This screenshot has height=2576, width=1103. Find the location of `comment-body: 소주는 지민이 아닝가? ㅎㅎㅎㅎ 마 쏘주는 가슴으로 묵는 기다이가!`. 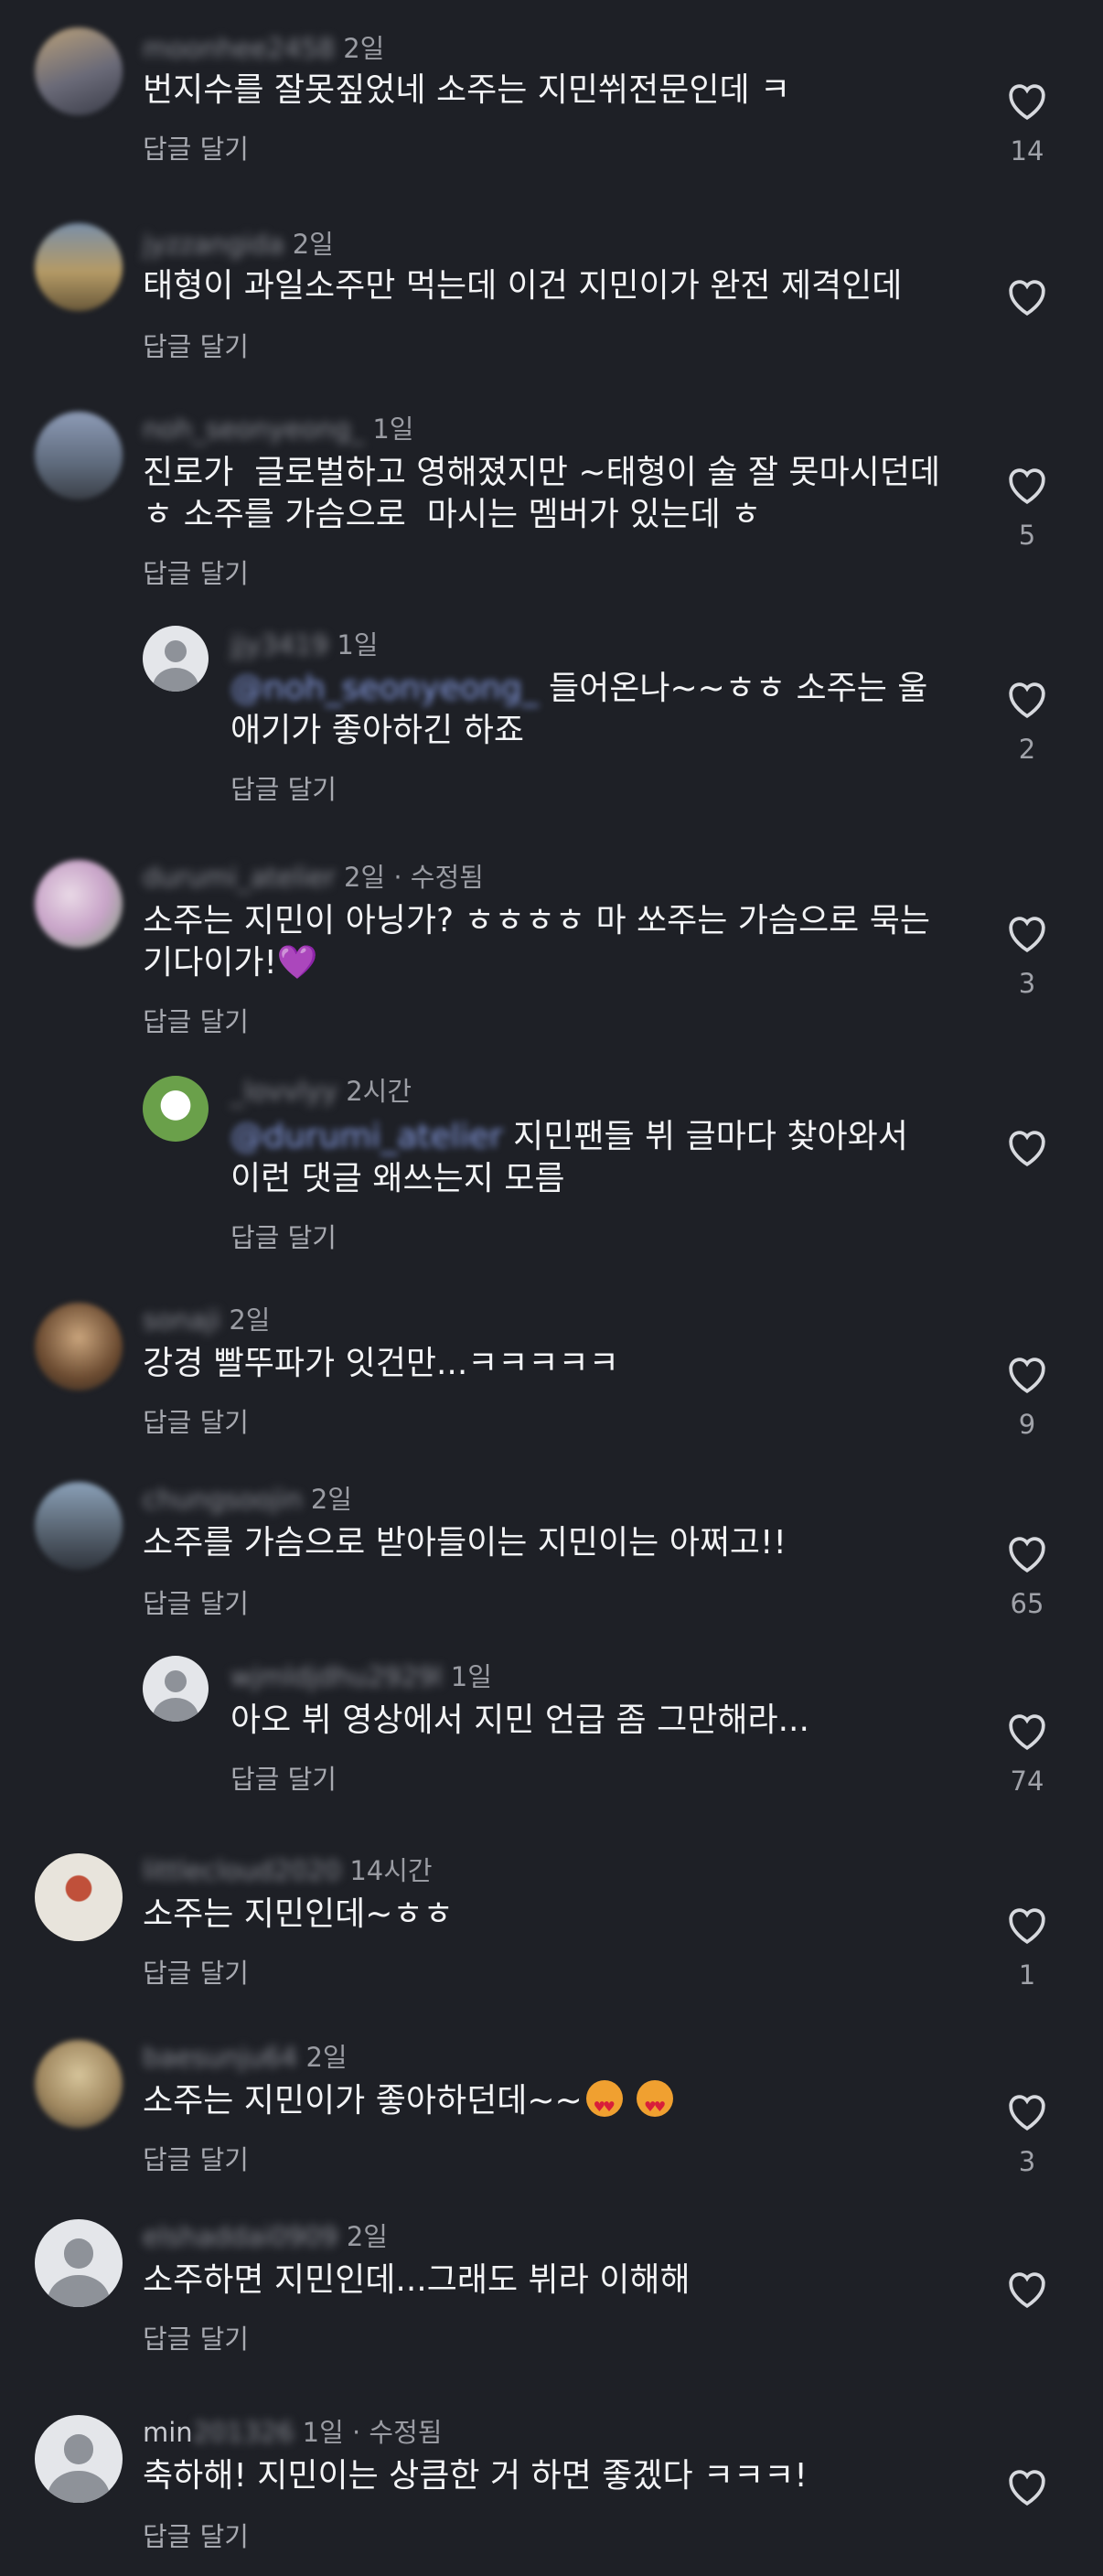

comment-body: 소주는 지민이 아닝가? ㅎㅎㅎㅎ 마 쏘주는 가슴으로 묵는 기다이가! is located at coordinates (536, 942).